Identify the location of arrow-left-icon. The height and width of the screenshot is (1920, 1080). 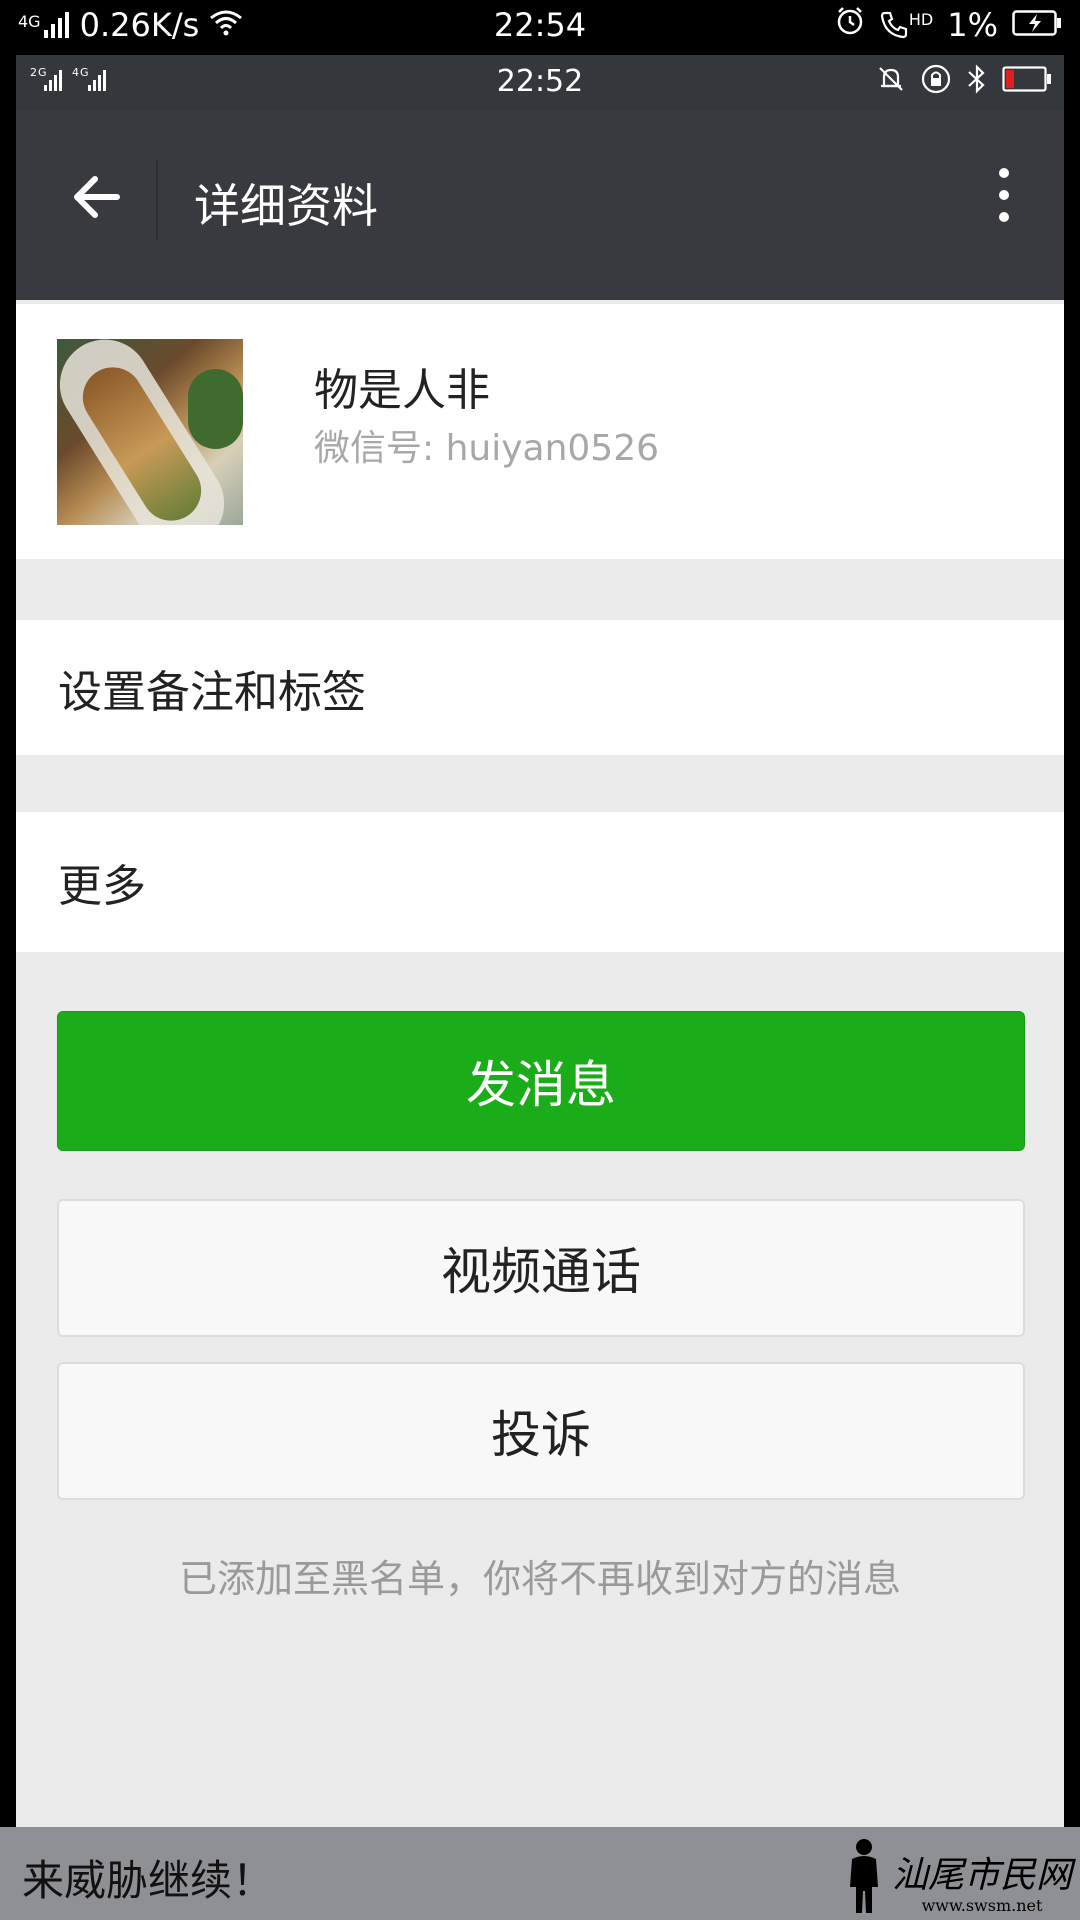
(97, 197).